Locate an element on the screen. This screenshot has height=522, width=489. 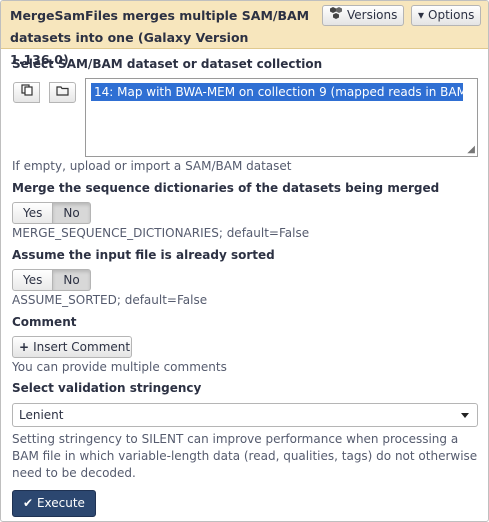
merge-dicts-yes: Yes is located at coordinates (33, 213).